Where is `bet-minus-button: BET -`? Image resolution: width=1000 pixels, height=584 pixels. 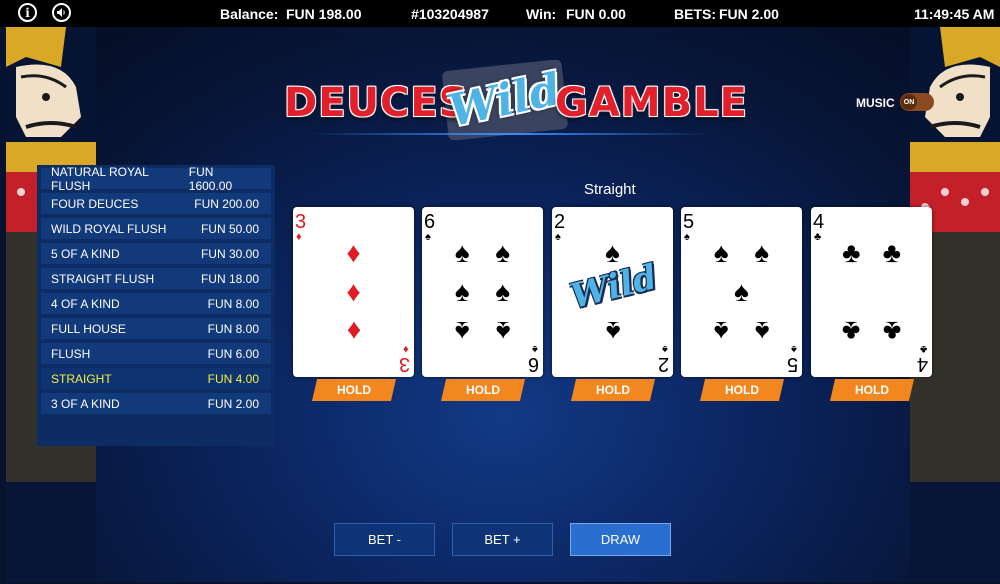 bet-minus-button: BET - is located at coordinates (384, 539).